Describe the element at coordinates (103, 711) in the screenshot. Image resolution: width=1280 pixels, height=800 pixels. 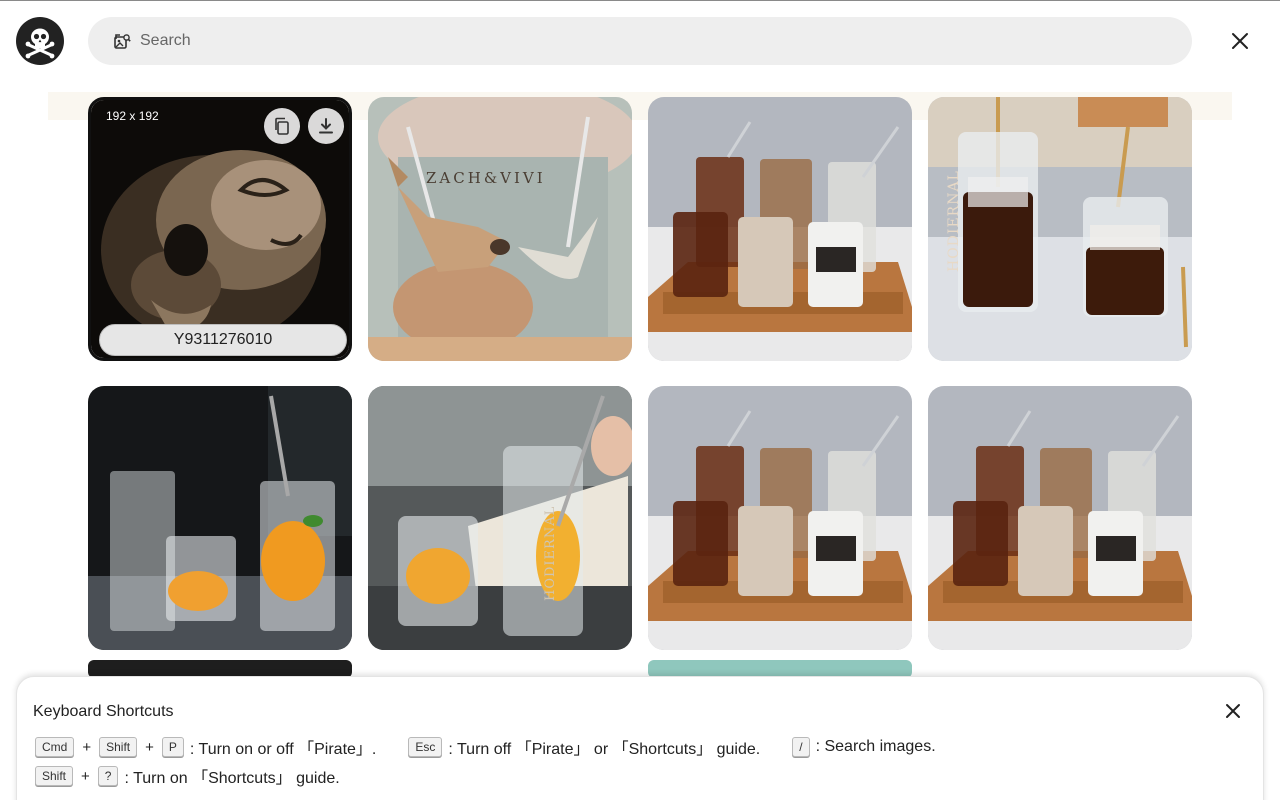
I see `shortcuts-title: Keyboard Shortcuts` at that location.